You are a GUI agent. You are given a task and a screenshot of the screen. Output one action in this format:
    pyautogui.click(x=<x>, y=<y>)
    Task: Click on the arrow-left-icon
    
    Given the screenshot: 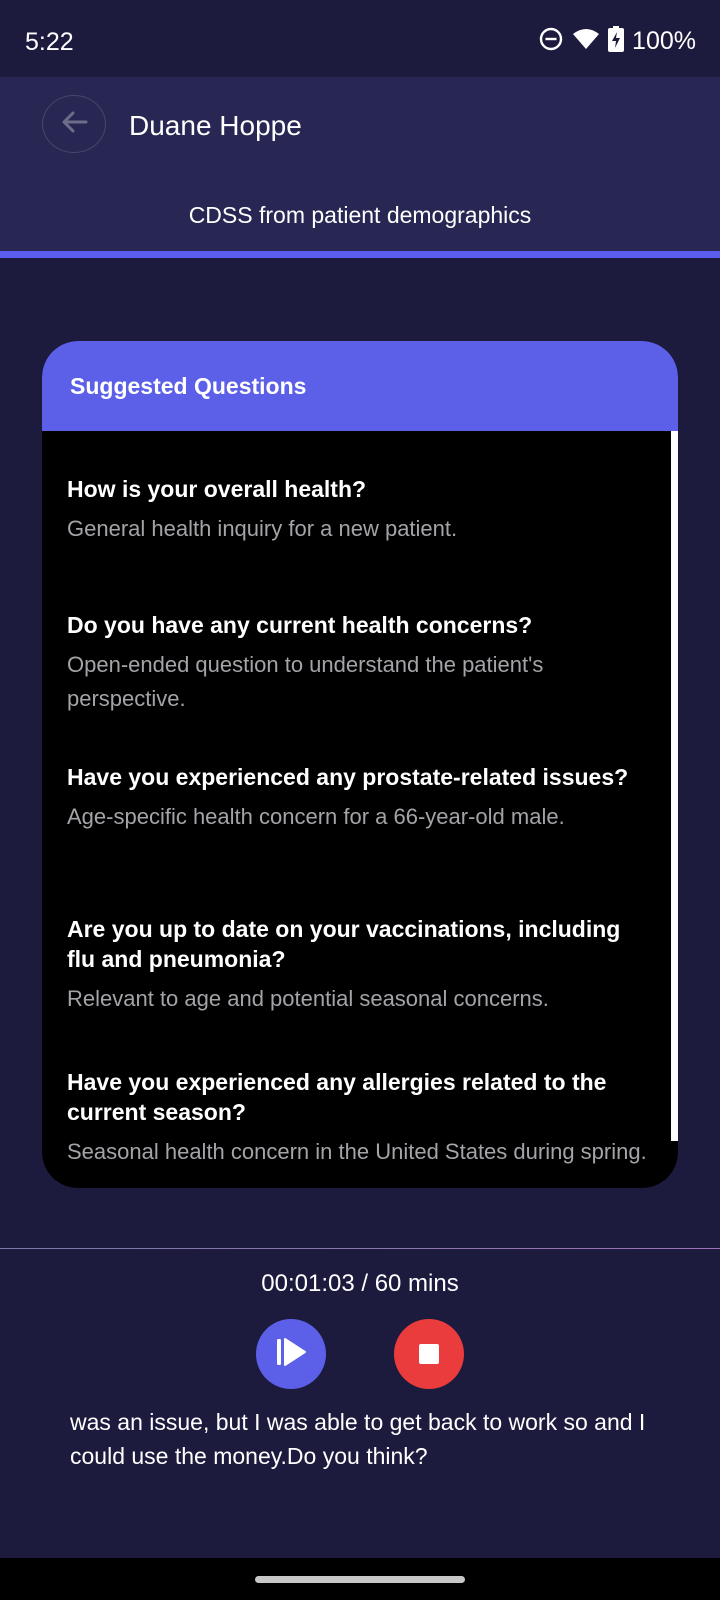 What is the action you would take?
    pyautogui.click(x=74, y=124)
    